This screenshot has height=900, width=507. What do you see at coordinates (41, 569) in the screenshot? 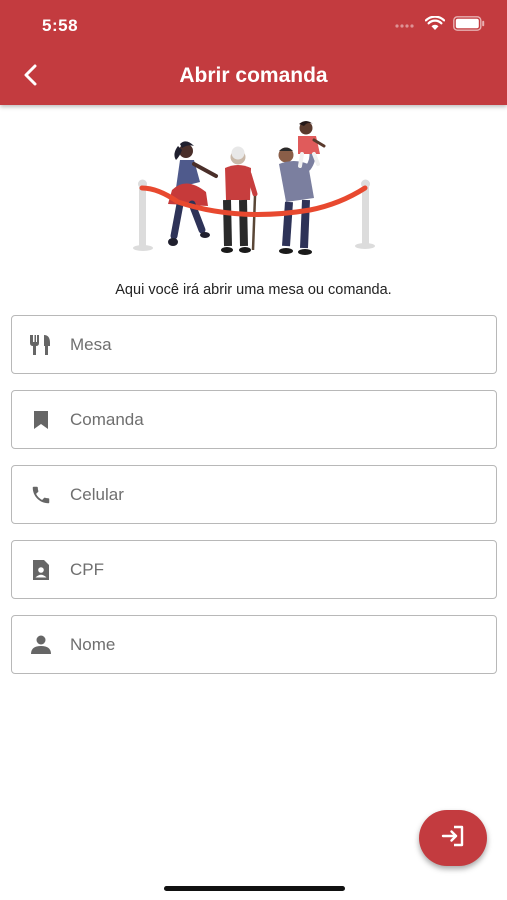
I see `id-card-icon` at bounding box center [41, 569].